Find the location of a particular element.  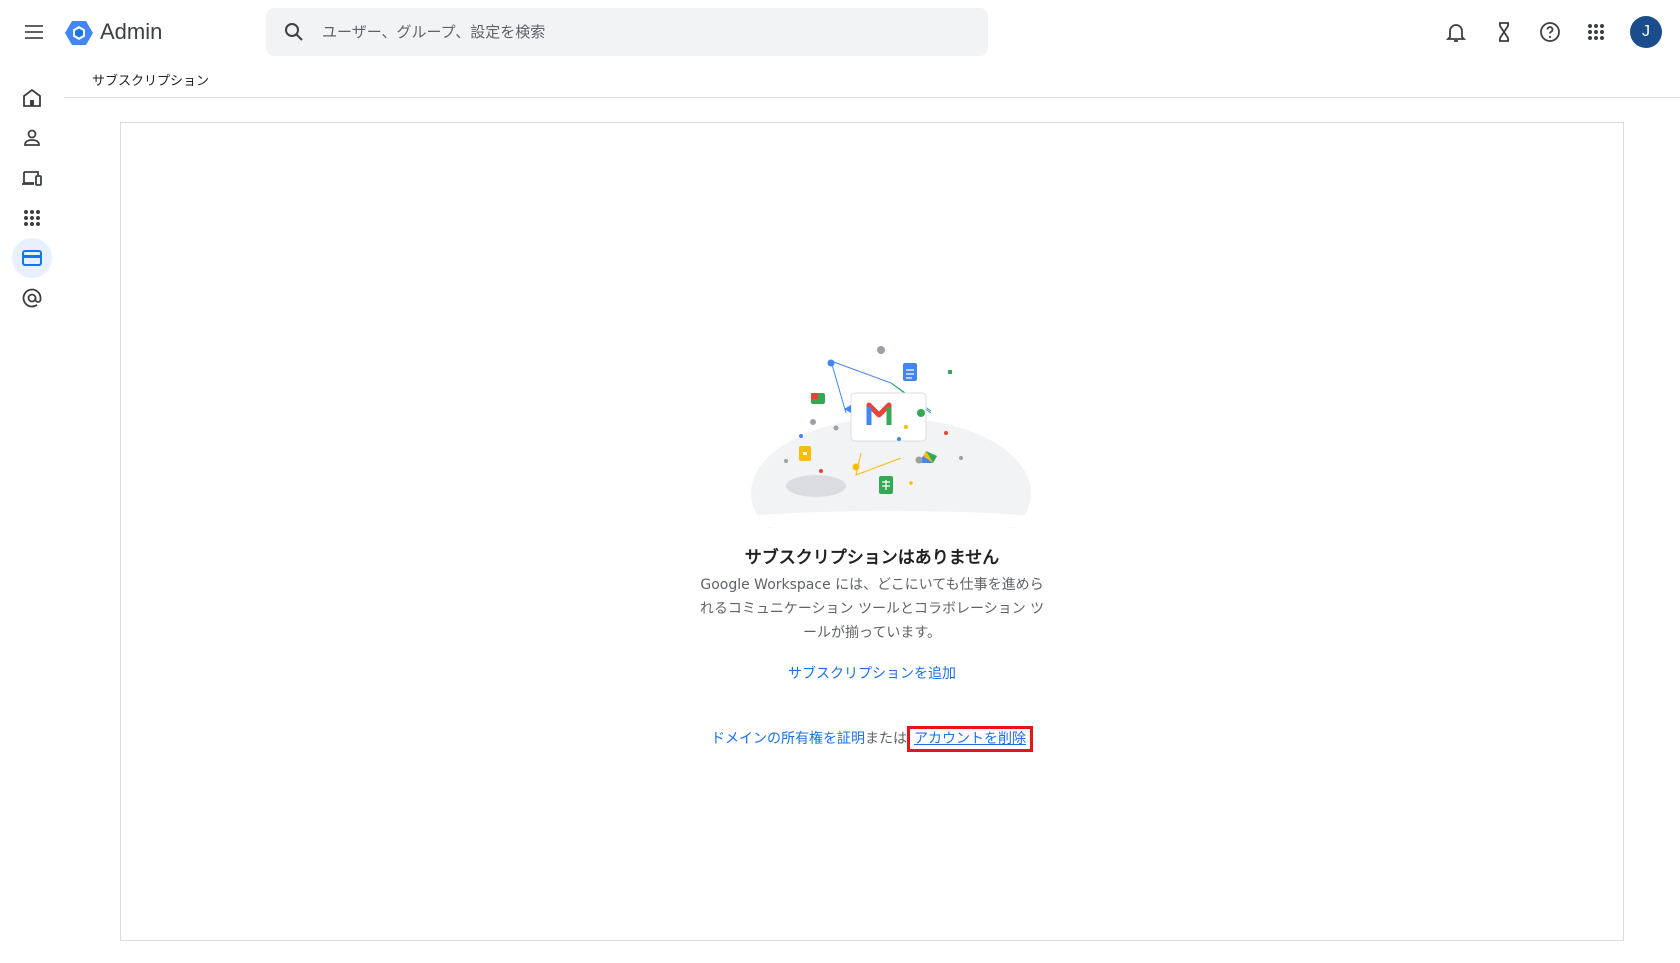

bell-icon is located at coordinates (1456, 32).